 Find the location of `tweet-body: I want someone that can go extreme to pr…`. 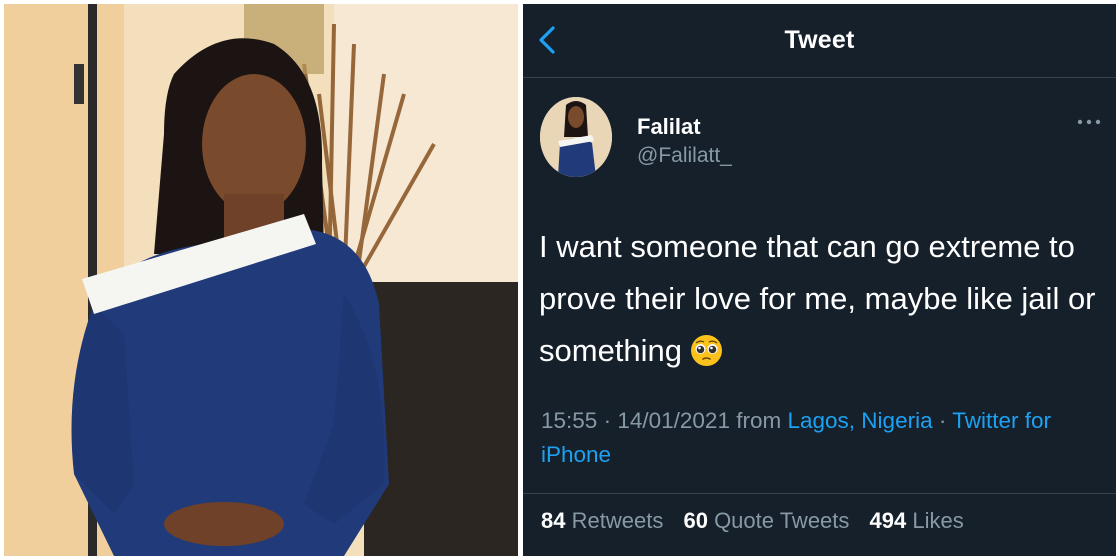

tweet-body: I want someone that can go extreme to pr… is located at coordinates (824, 299).